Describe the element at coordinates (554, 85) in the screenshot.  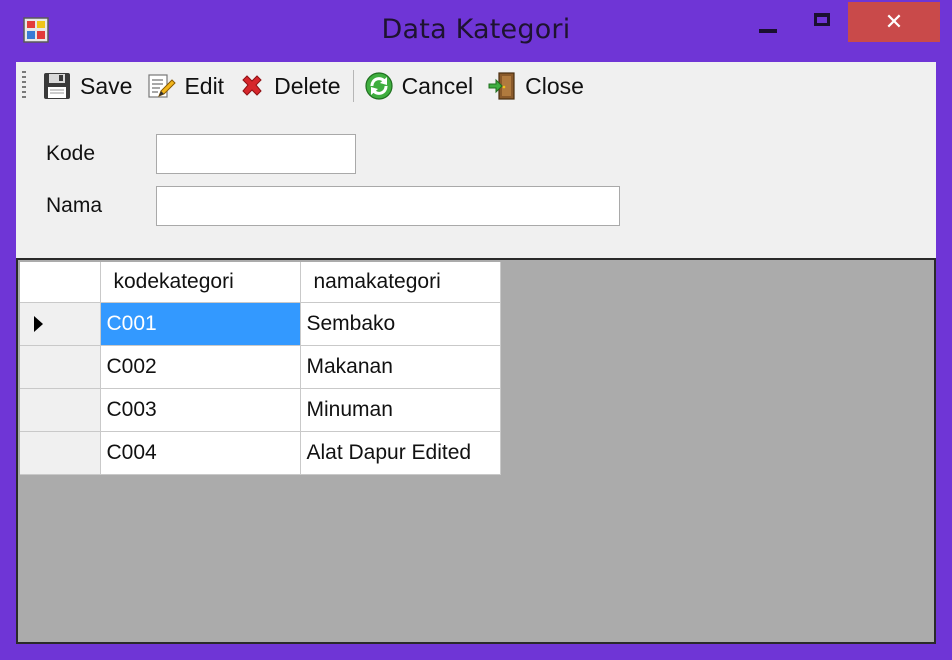
I see `close-label: Close` at that location.